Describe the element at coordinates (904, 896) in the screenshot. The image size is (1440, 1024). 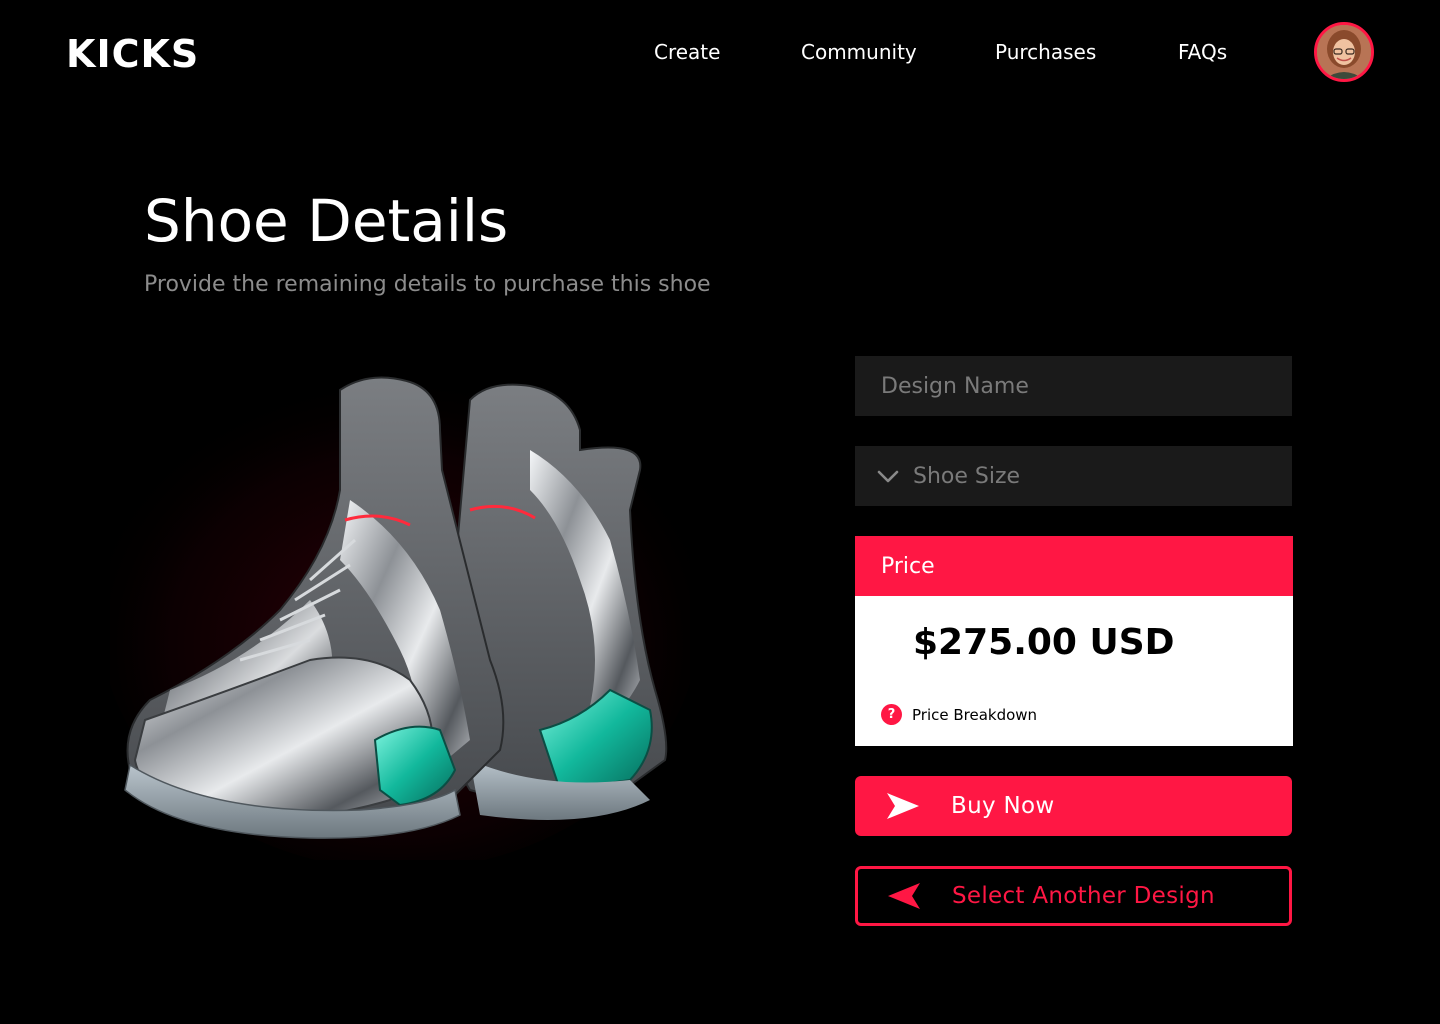
I see `back-arrow-icon` at that location.